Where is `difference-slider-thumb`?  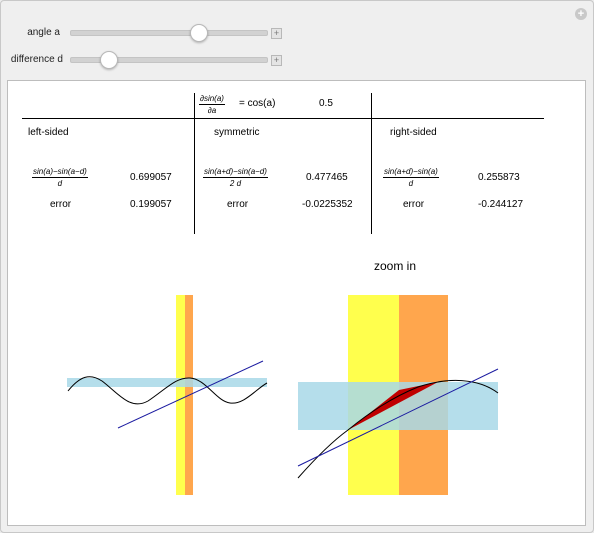 difference-slider-thumb is located at coordinates (109, 60).